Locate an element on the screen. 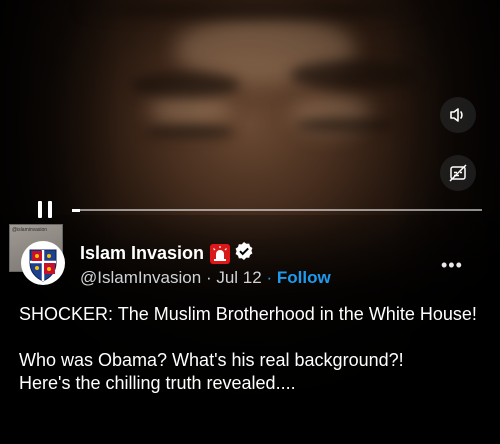  avatar is located at coordinates (43, 263).